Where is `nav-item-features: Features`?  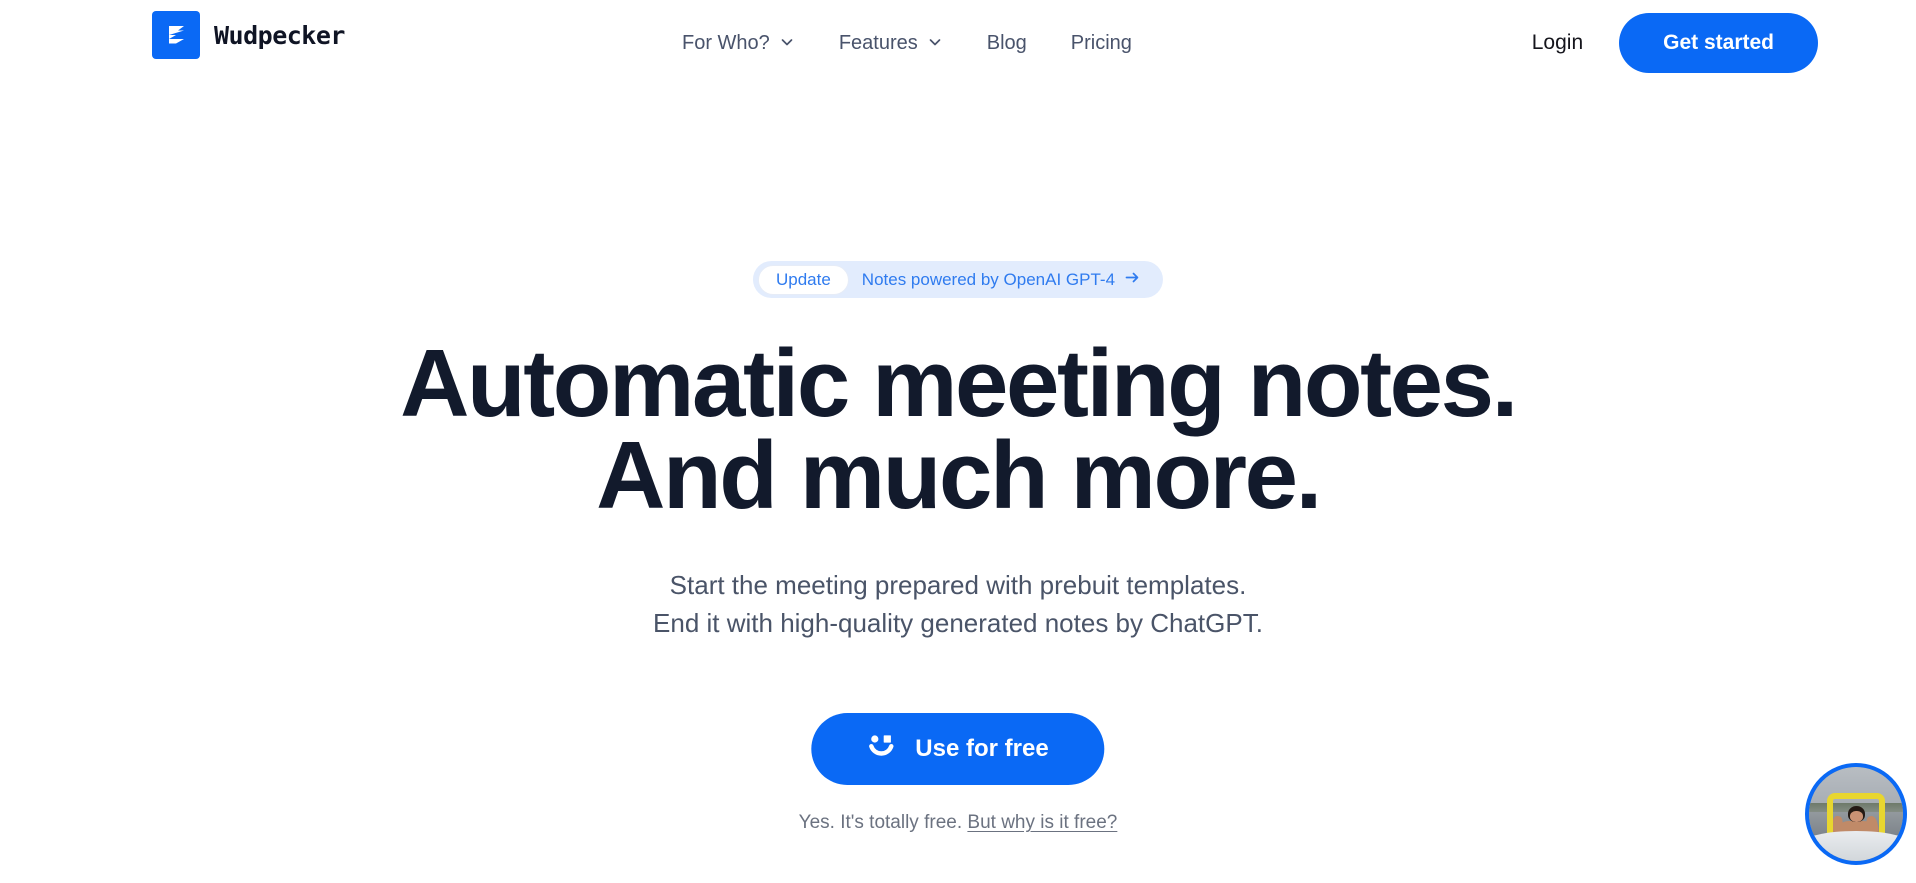 nav-item-features: Features is located at coordinates (891, 43).